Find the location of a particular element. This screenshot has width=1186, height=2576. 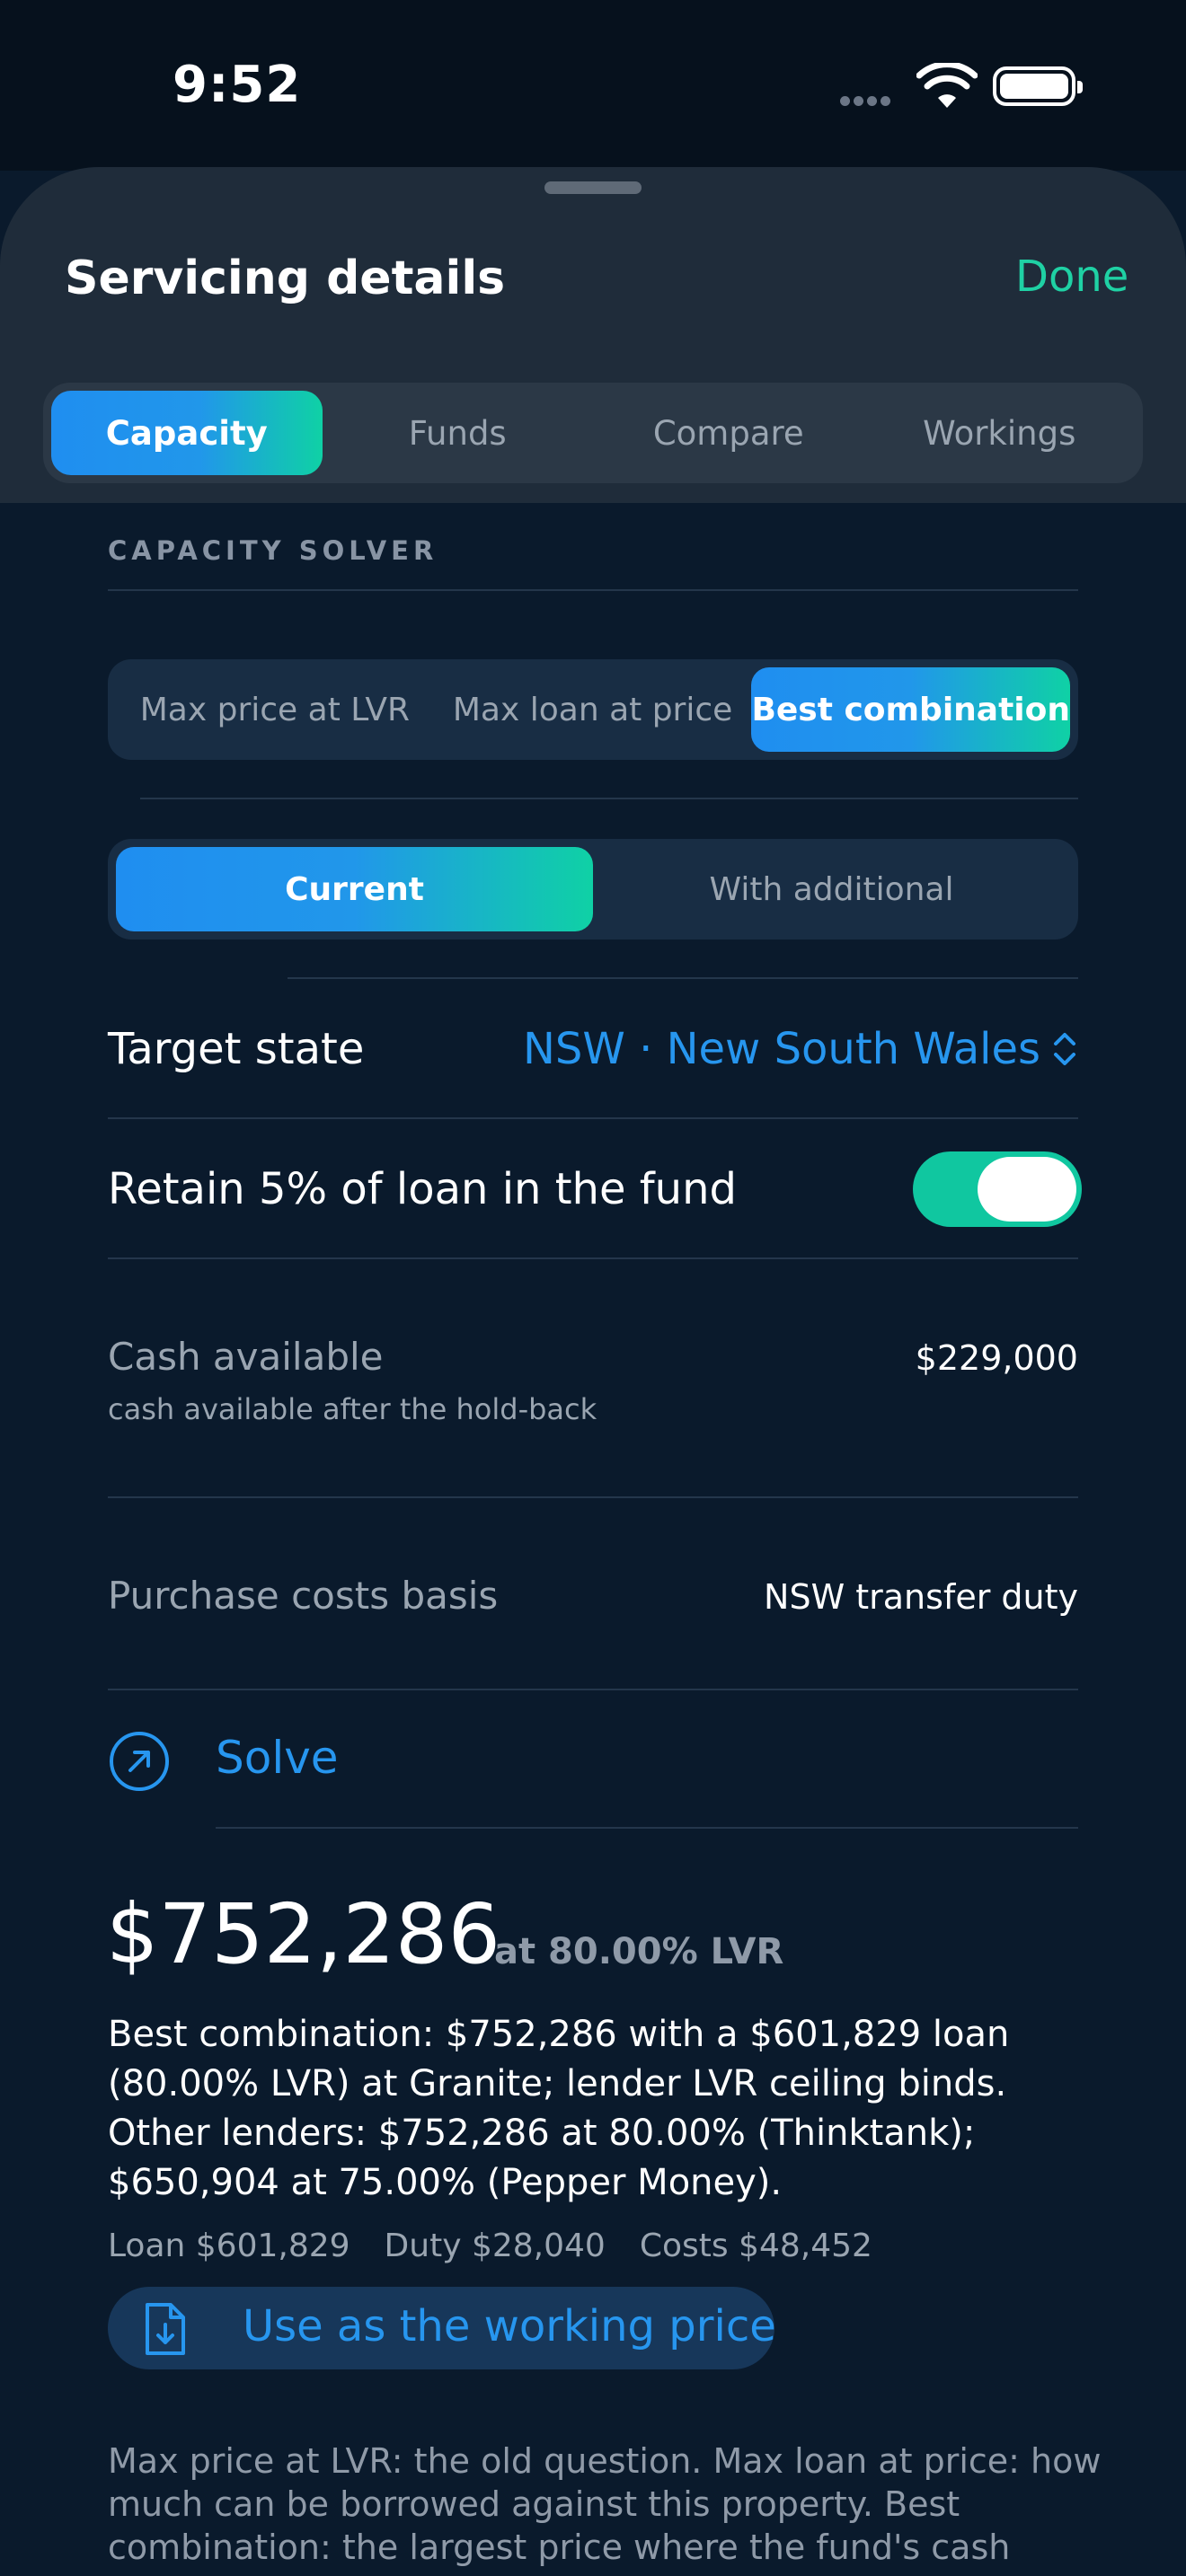

document-download-icon is located at coordinates (165, 2329).